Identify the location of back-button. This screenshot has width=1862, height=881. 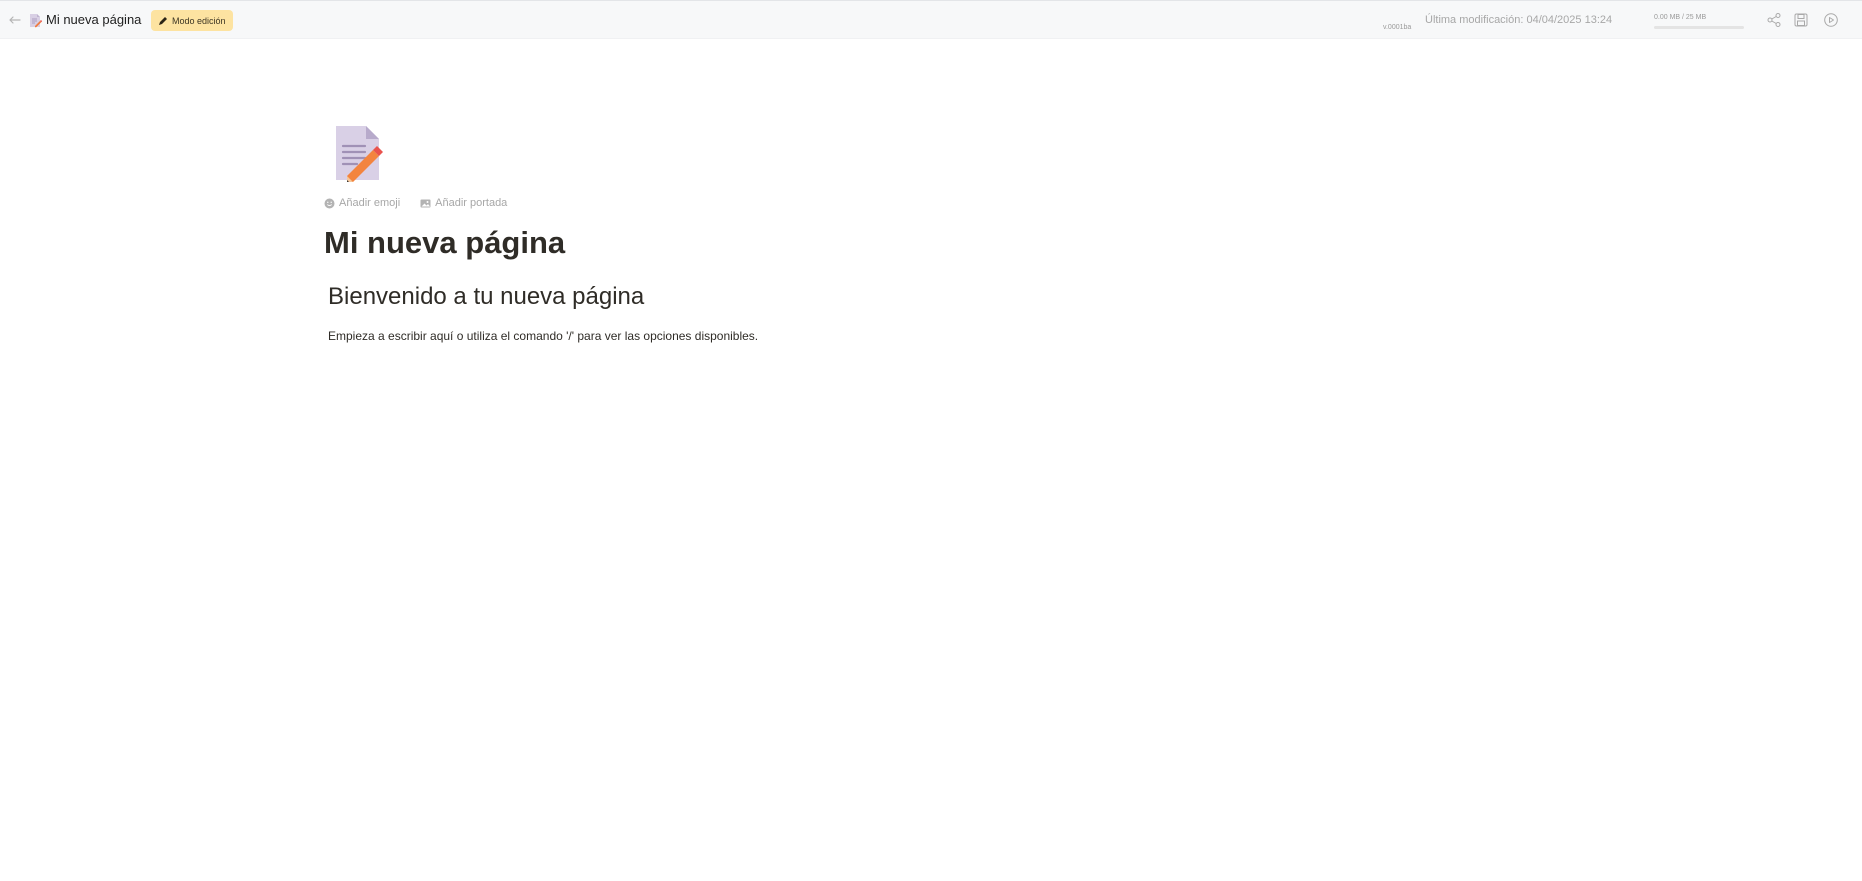
(15, 20).